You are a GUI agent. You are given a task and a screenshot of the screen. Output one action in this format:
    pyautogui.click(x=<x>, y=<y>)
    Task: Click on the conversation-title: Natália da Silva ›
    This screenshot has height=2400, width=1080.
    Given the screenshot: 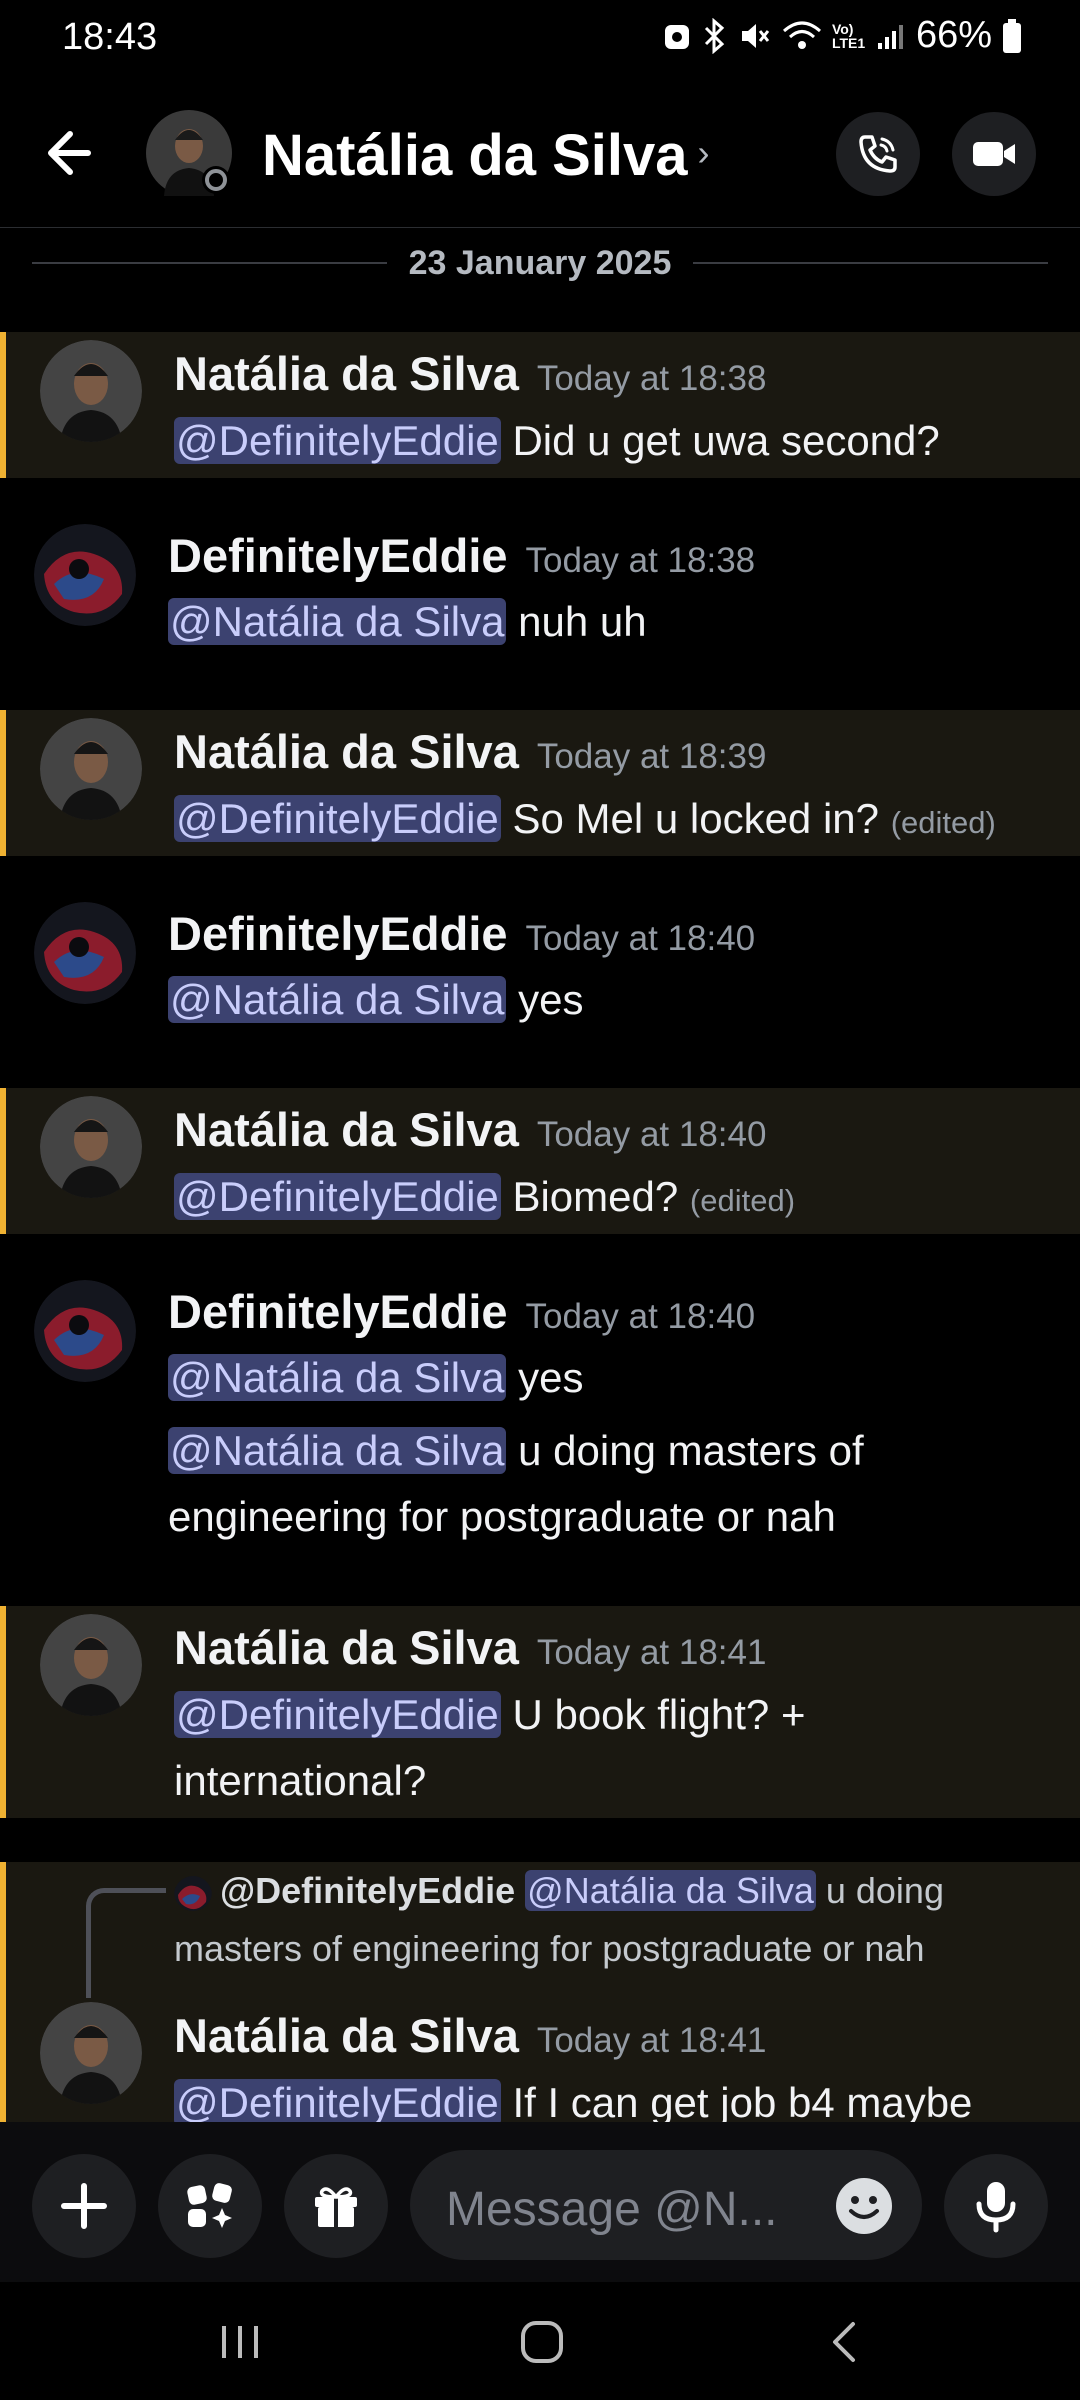 What is the action you would take?
    pyautogui.click(x=486, y=155)
    